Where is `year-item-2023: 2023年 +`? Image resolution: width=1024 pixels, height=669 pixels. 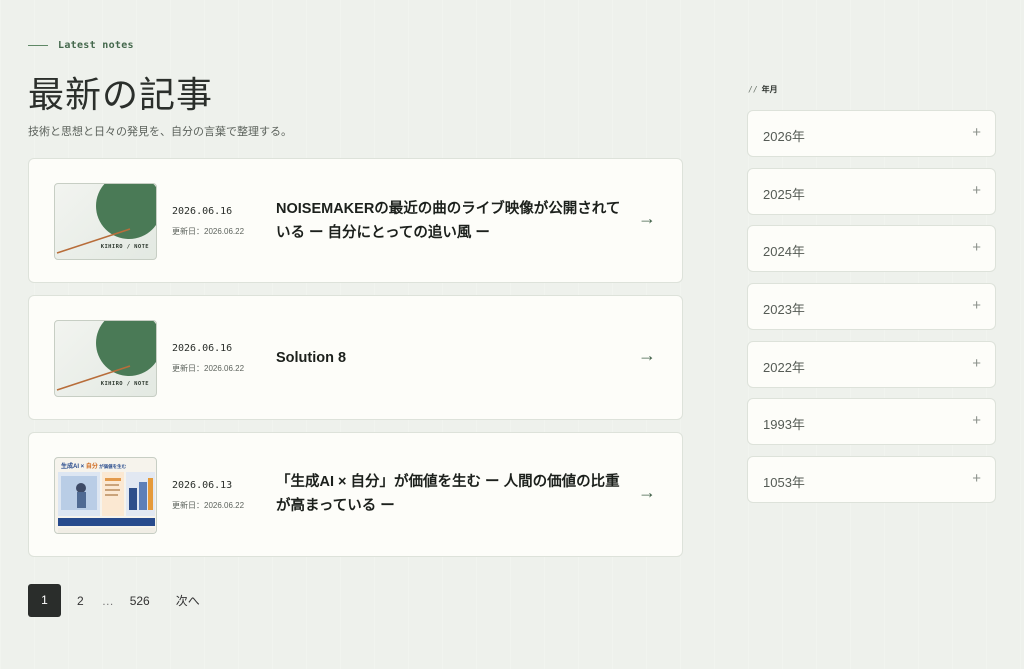
year-item-2023: 2023年 + is located at coordinates (871, 306).